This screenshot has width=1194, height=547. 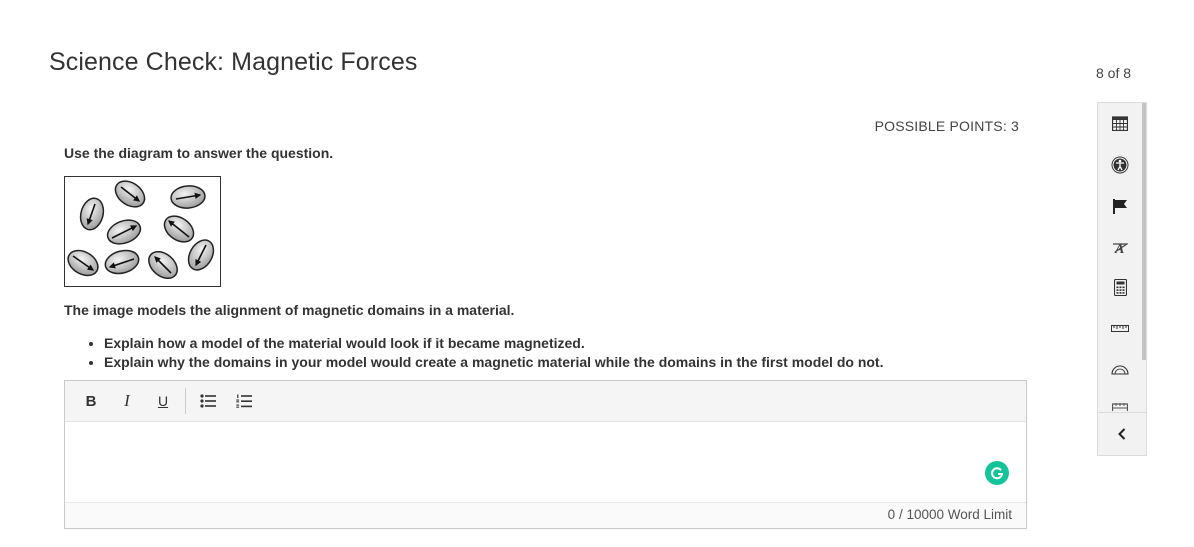 I want to click on calculator-button, so click(x=1120, y=287).